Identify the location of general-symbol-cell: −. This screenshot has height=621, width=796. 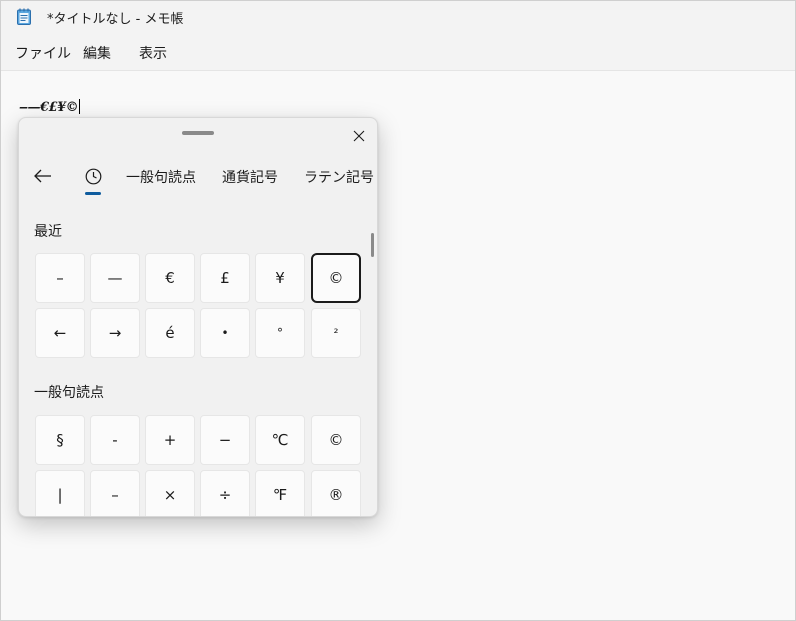
(225, 440).